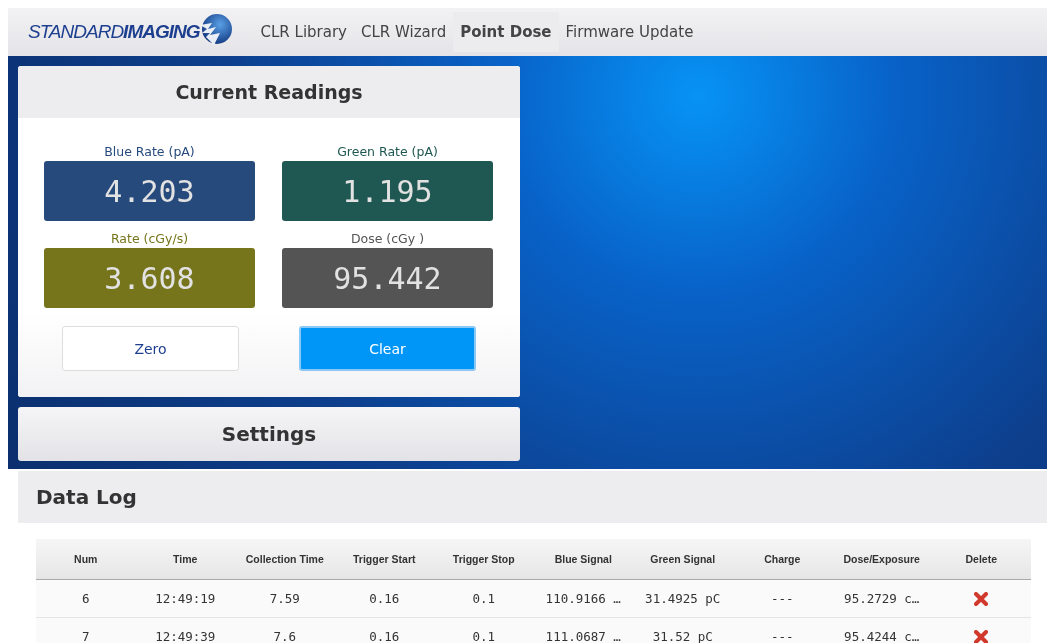 The height and width of the screenshot is (643, 1047). What do you see at coordinates (384, 559) in the screenshot?
I see `column-header: Trigger Start` at bounding box center [384, 559].